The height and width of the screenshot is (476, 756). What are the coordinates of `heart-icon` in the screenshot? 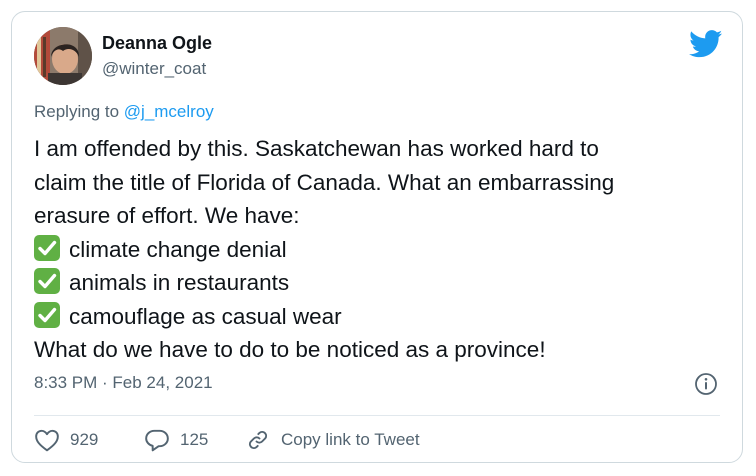 It's located at (47, 440).